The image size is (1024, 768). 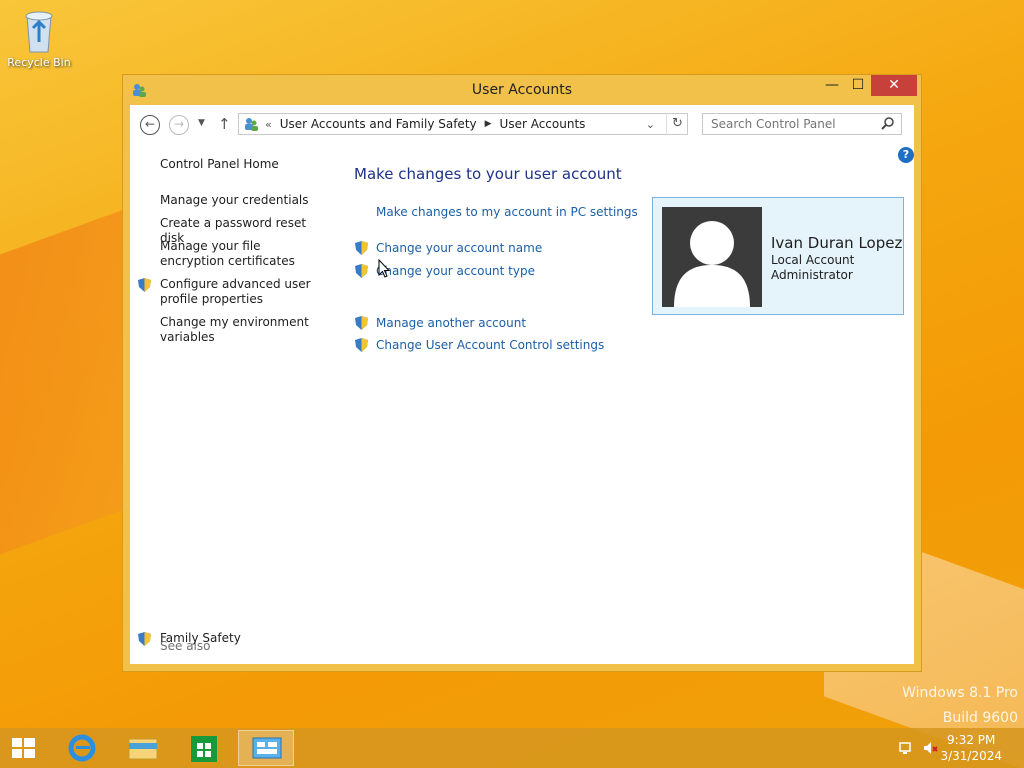 What do you see at coordinates (802, 124) in the screenshot?
I see `search-input` at bounding box center [802, 124].